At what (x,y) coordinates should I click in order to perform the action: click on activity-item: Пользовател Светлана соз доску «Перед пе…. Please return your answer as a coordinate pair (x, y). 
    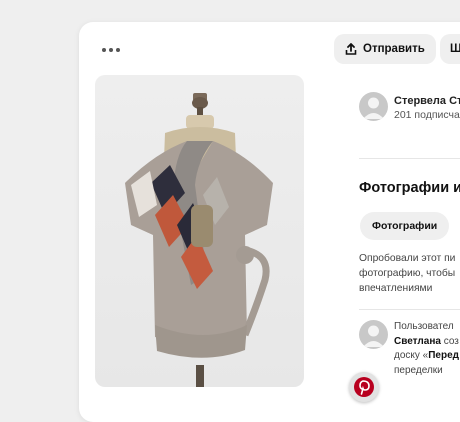
    Looking at the image, I should click on (409, 355).